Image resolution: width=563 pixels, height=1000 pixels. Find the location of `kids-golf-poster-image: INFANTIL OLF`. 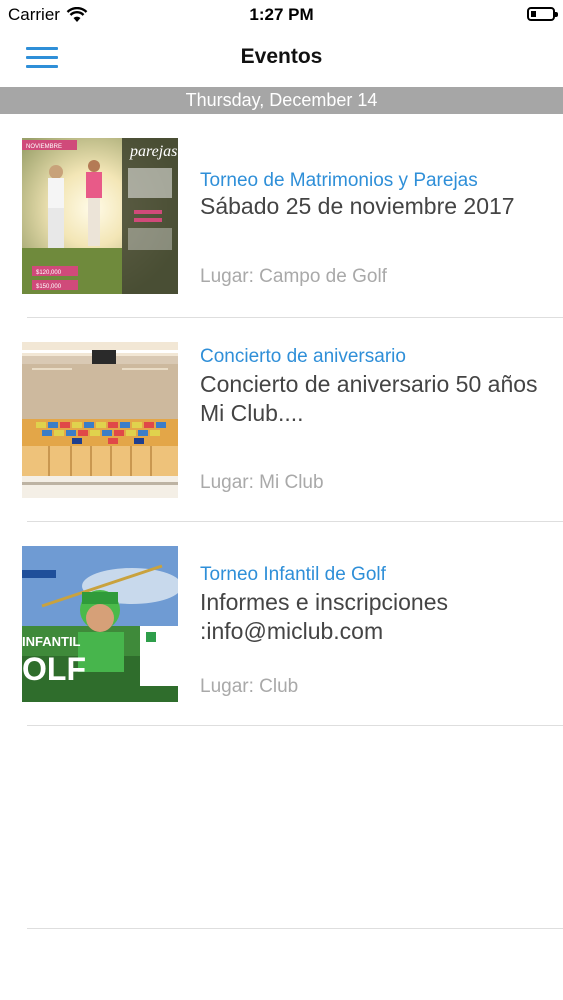

kids-golf-poster-image: INFANTIL OLF is located at coordinates (100, 624).